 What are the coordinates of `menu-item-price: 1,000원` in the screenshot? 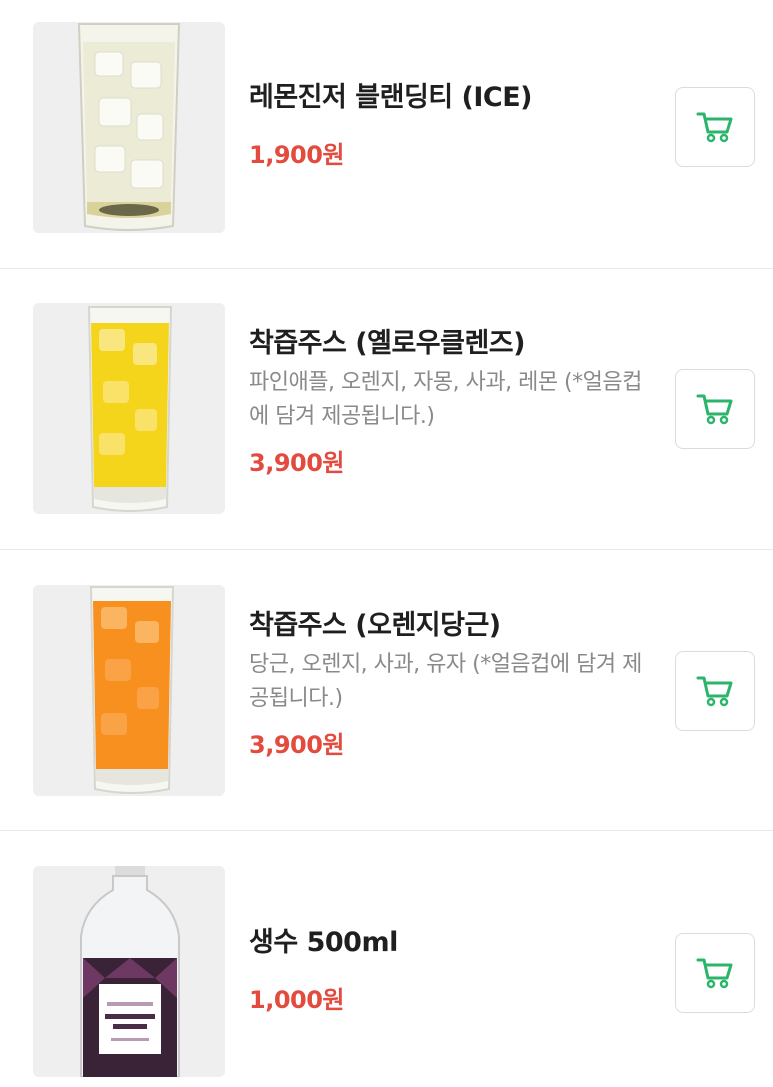 It's located at (297, 1000).